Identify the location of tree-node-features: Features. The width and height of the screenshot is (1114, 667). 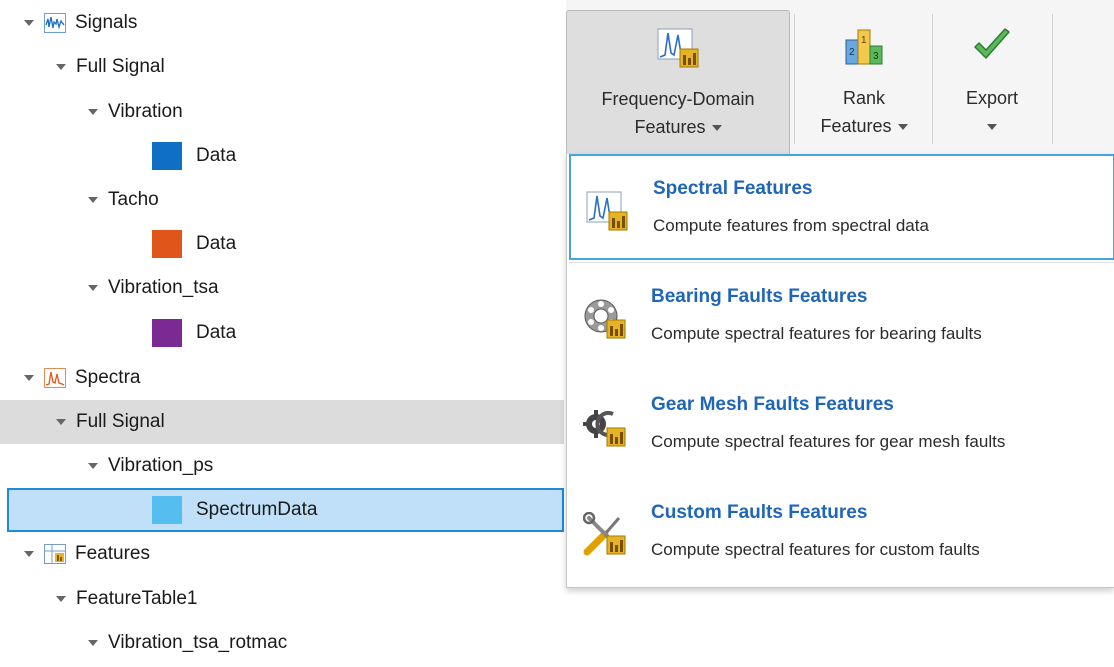
(282, 554).